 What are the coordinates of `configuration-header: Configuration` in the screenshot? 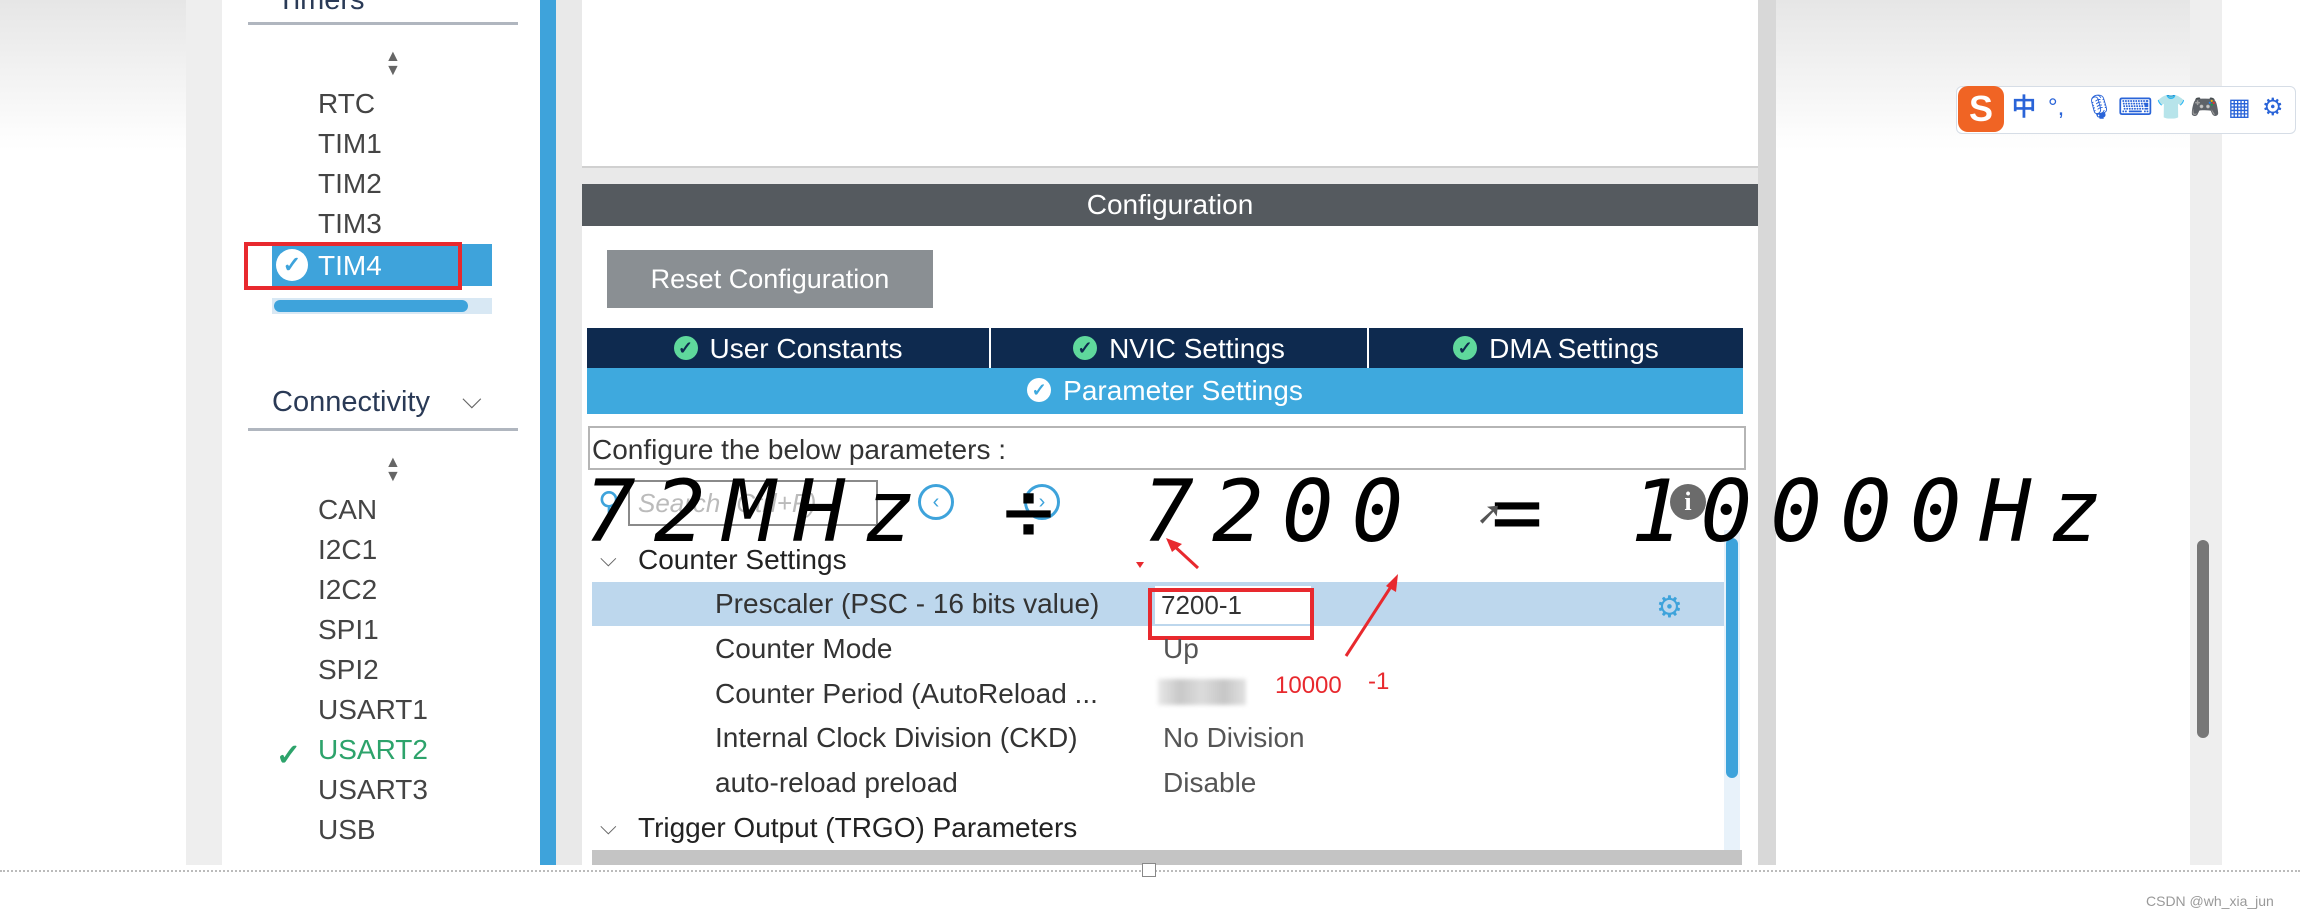 It's located at (1170, 205).